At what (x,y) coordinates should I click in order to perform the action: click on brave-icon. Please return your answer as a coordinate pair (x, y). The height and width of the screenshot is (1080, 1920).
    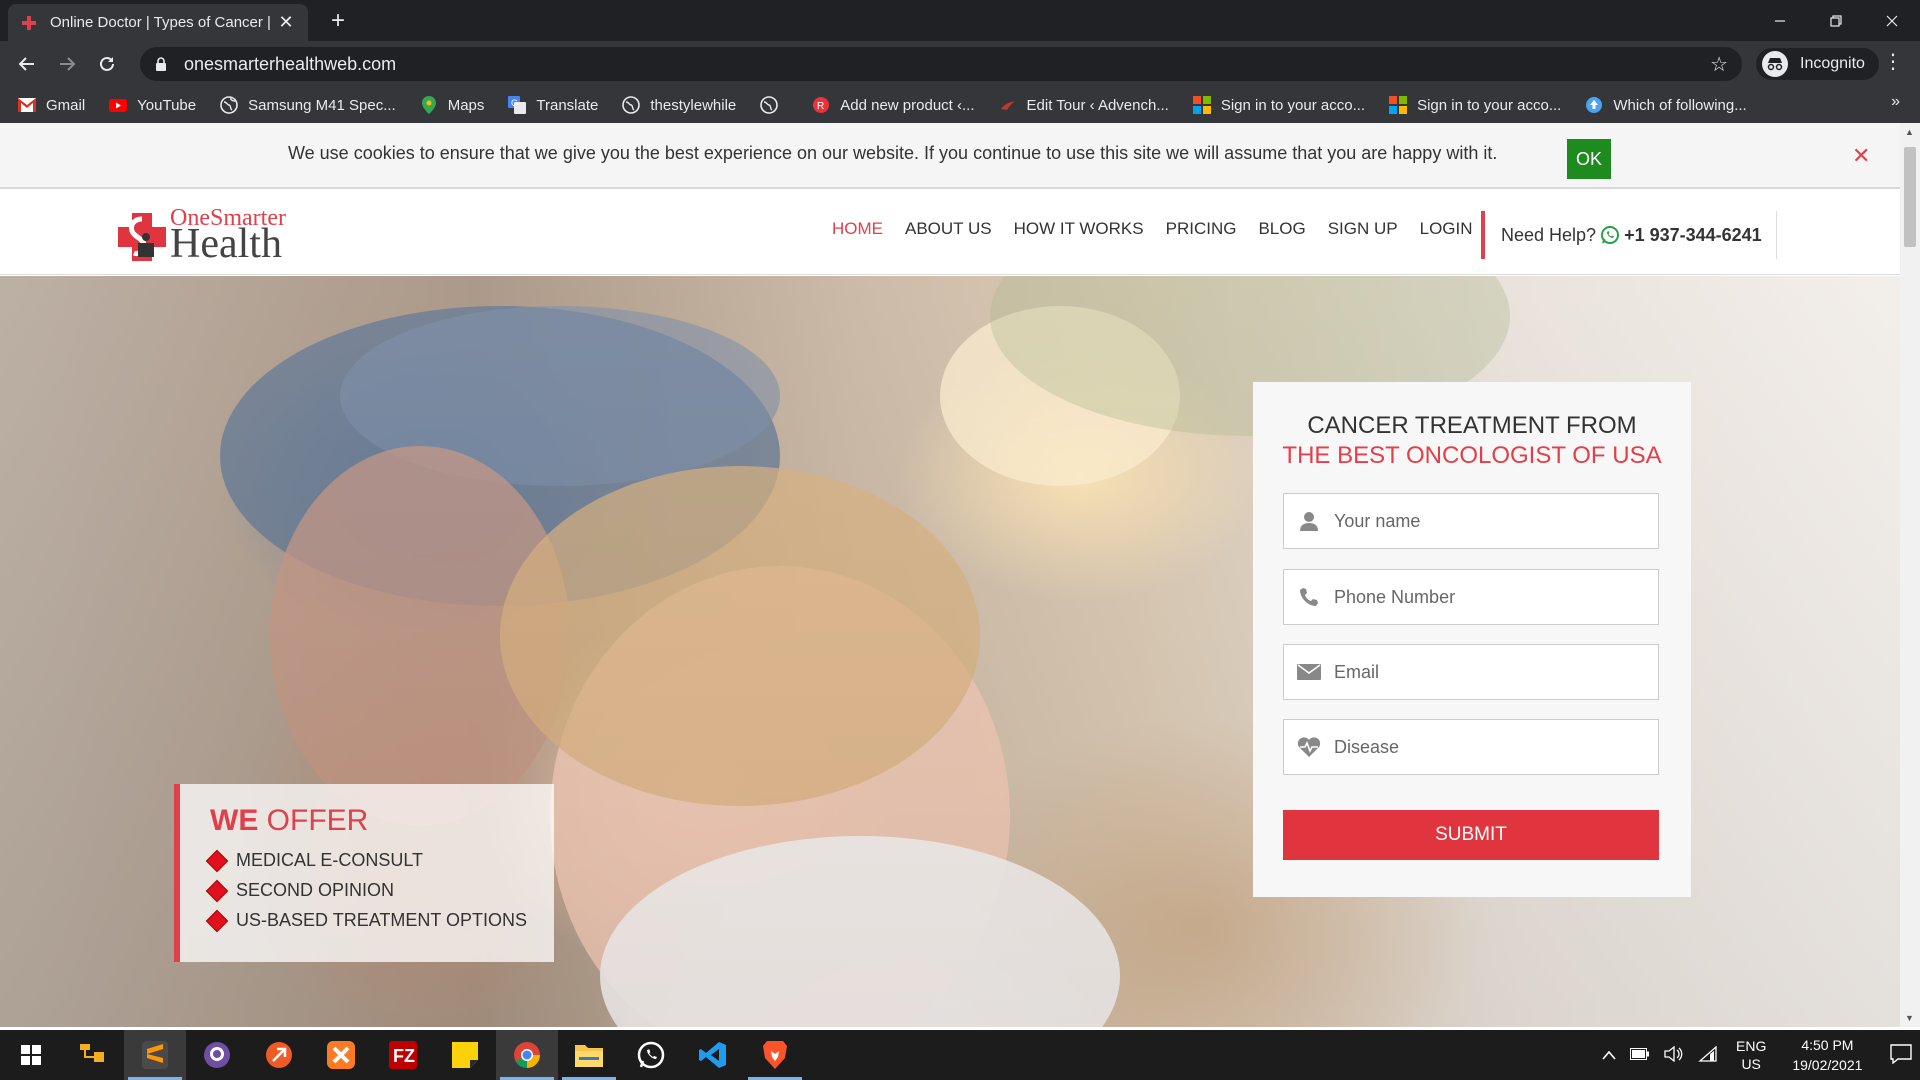
    Looking at the image, I should click on (775, 1055).